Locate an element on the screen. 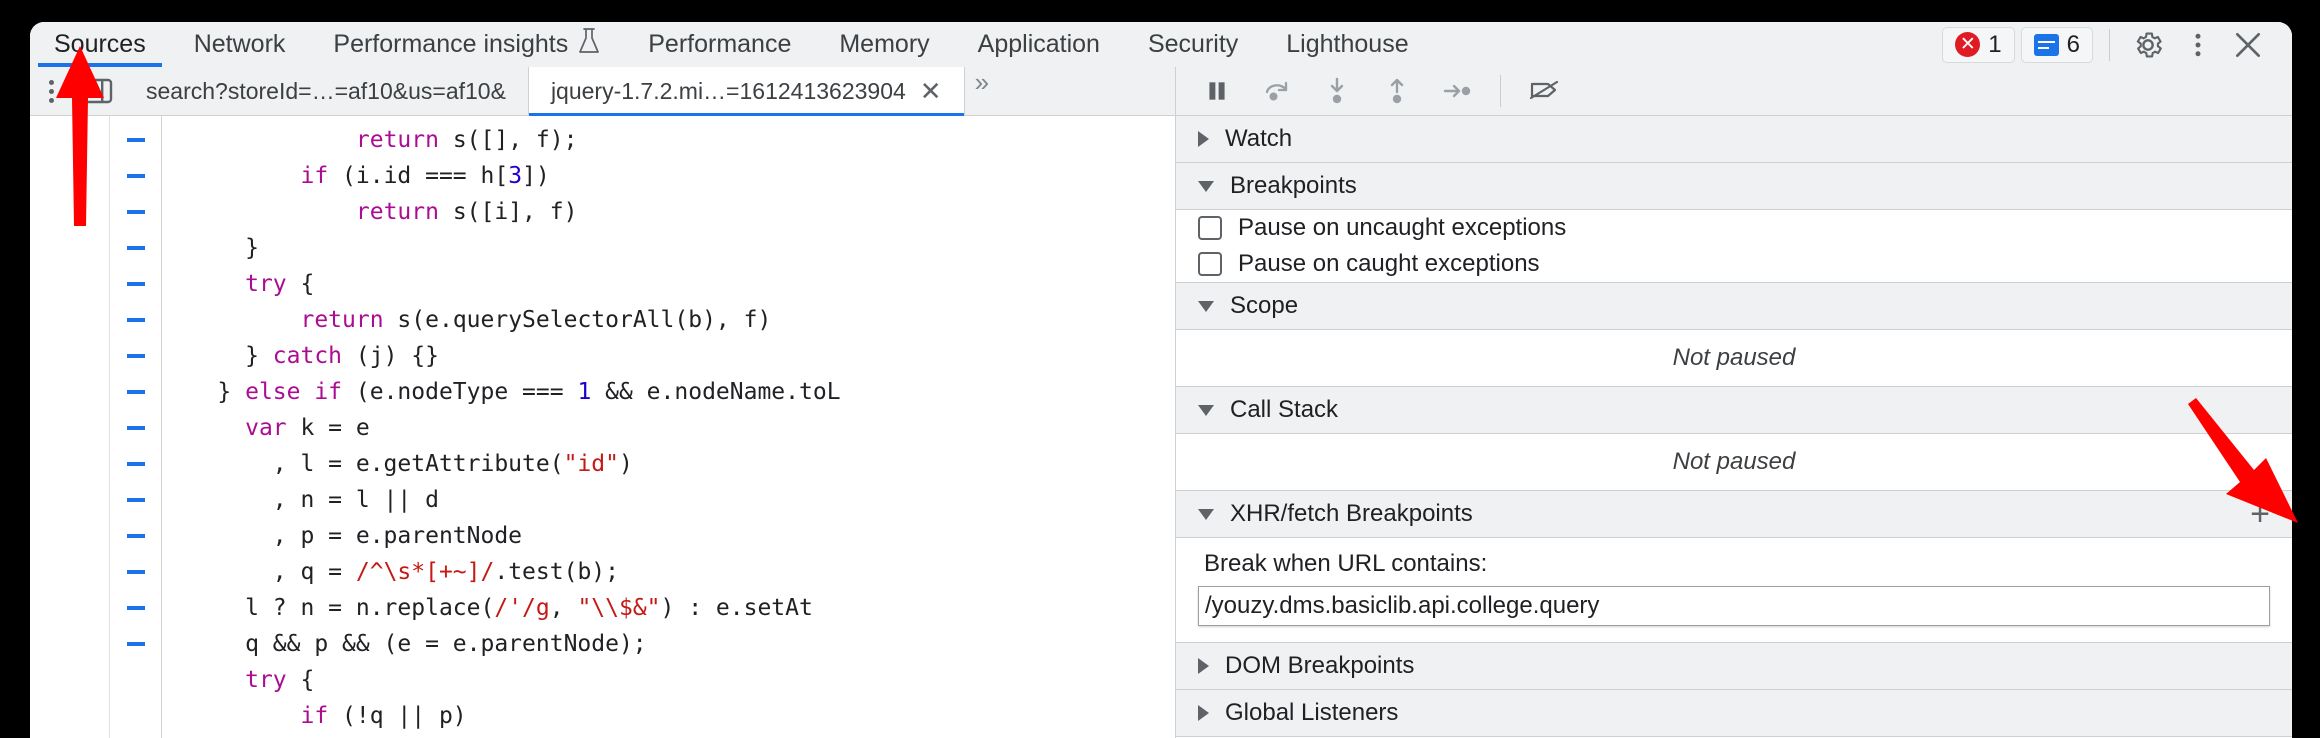 This screenshot has width=2320, height=738. code-line: var k = e is located at coordinates (307, 428).